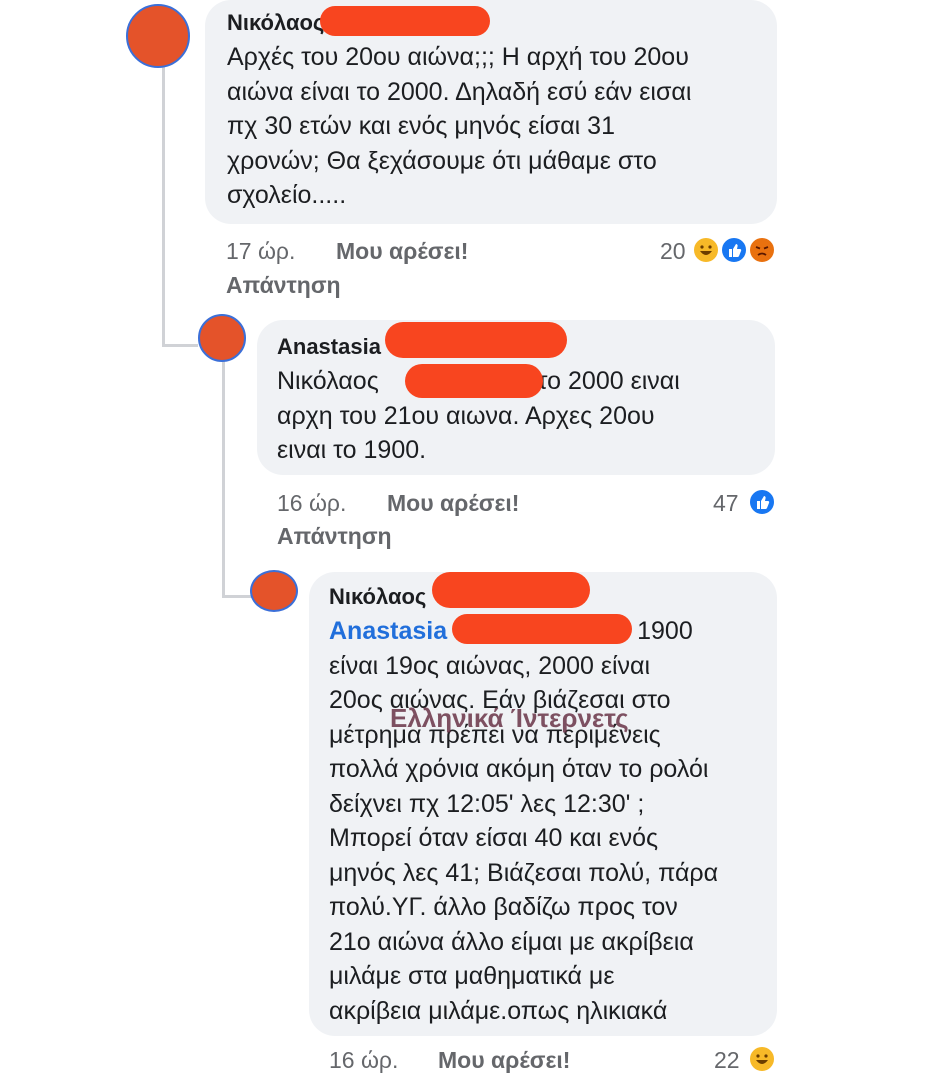  What do you see at coordinates (762, 250) in the screenshot?
I see `angry-icon` at bounding box center [762, 250].